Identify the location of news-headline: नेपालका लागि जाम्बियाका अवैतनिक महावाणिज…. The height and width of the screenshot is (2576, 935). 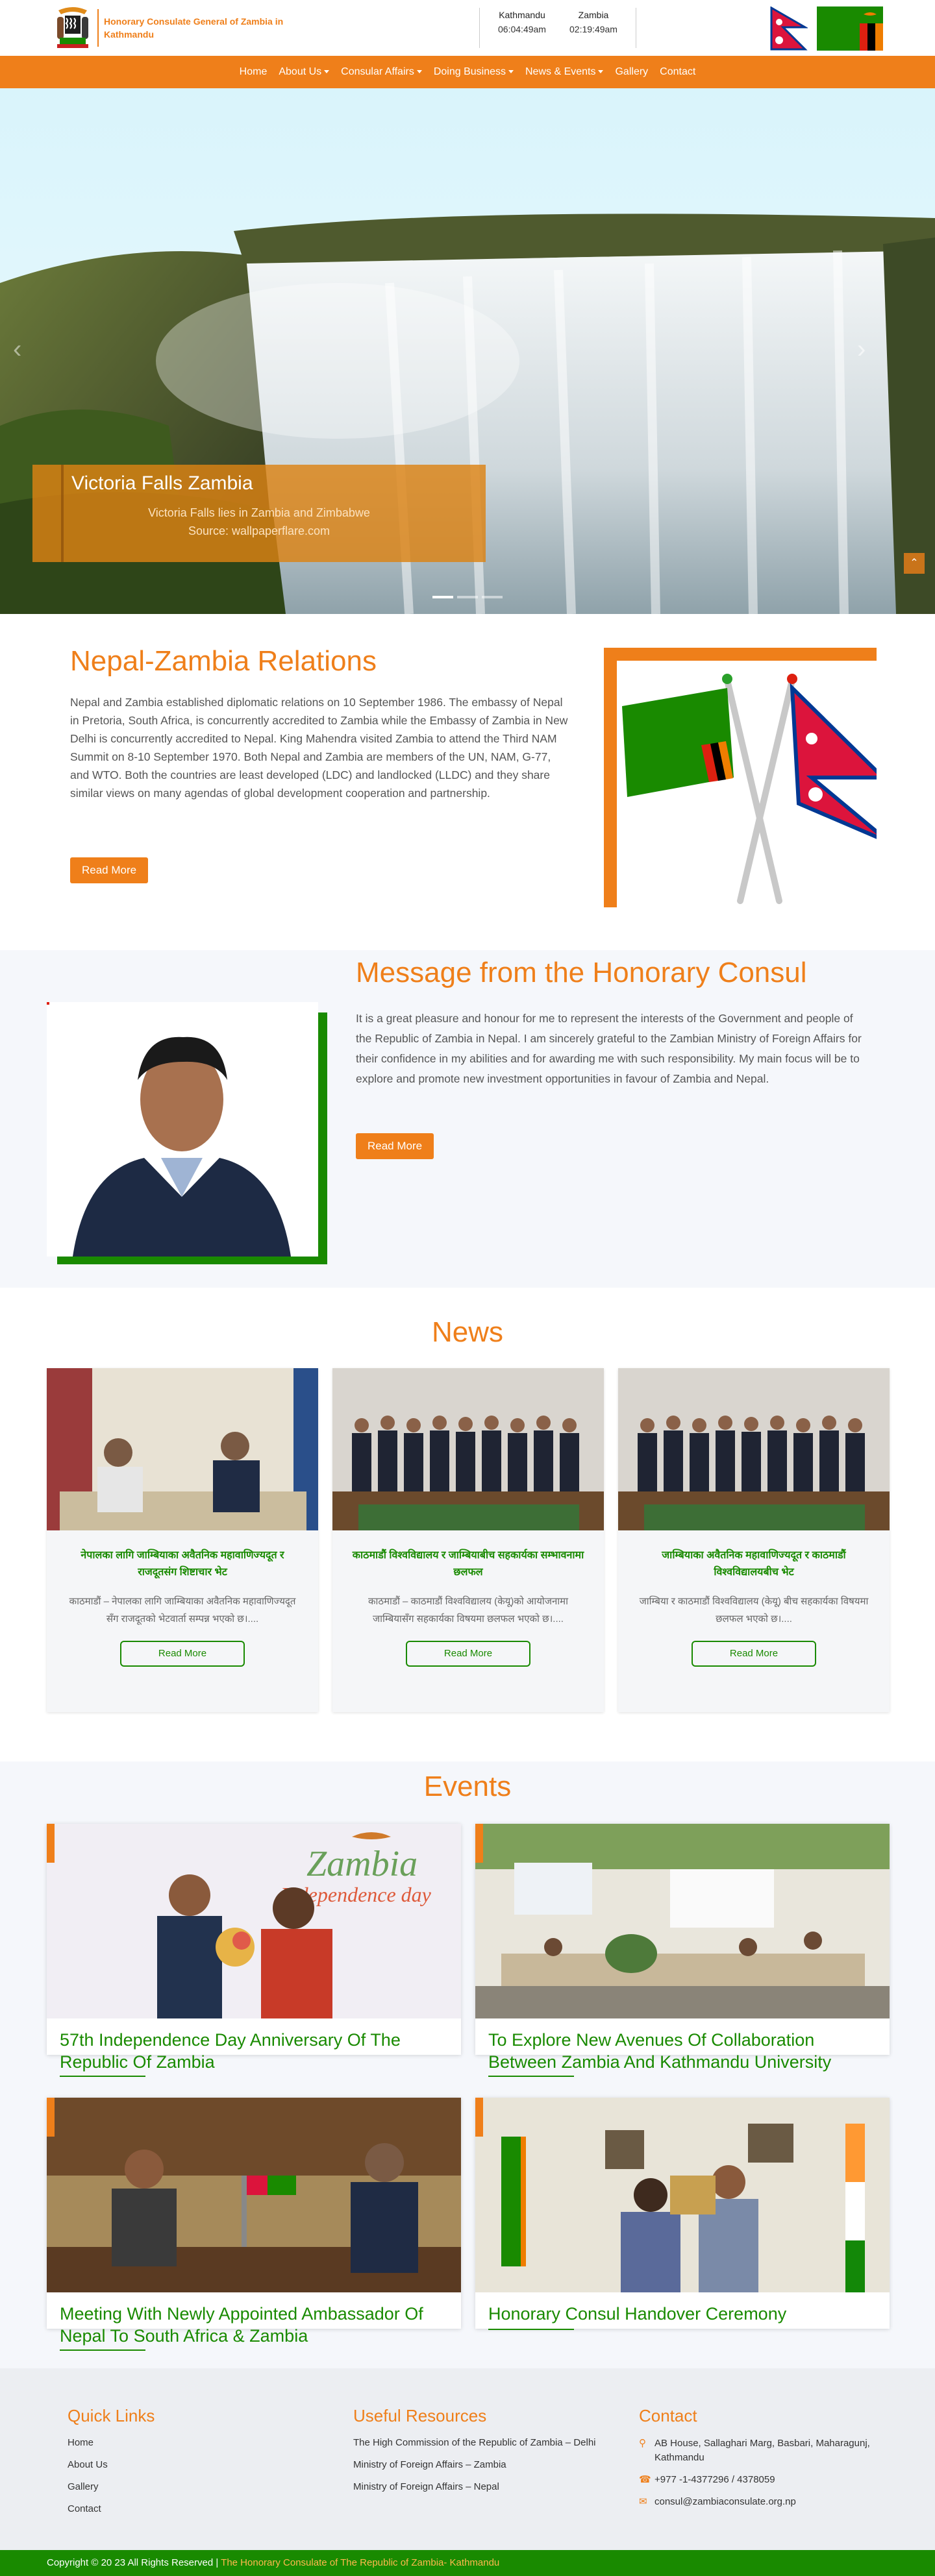
(182, 1564).